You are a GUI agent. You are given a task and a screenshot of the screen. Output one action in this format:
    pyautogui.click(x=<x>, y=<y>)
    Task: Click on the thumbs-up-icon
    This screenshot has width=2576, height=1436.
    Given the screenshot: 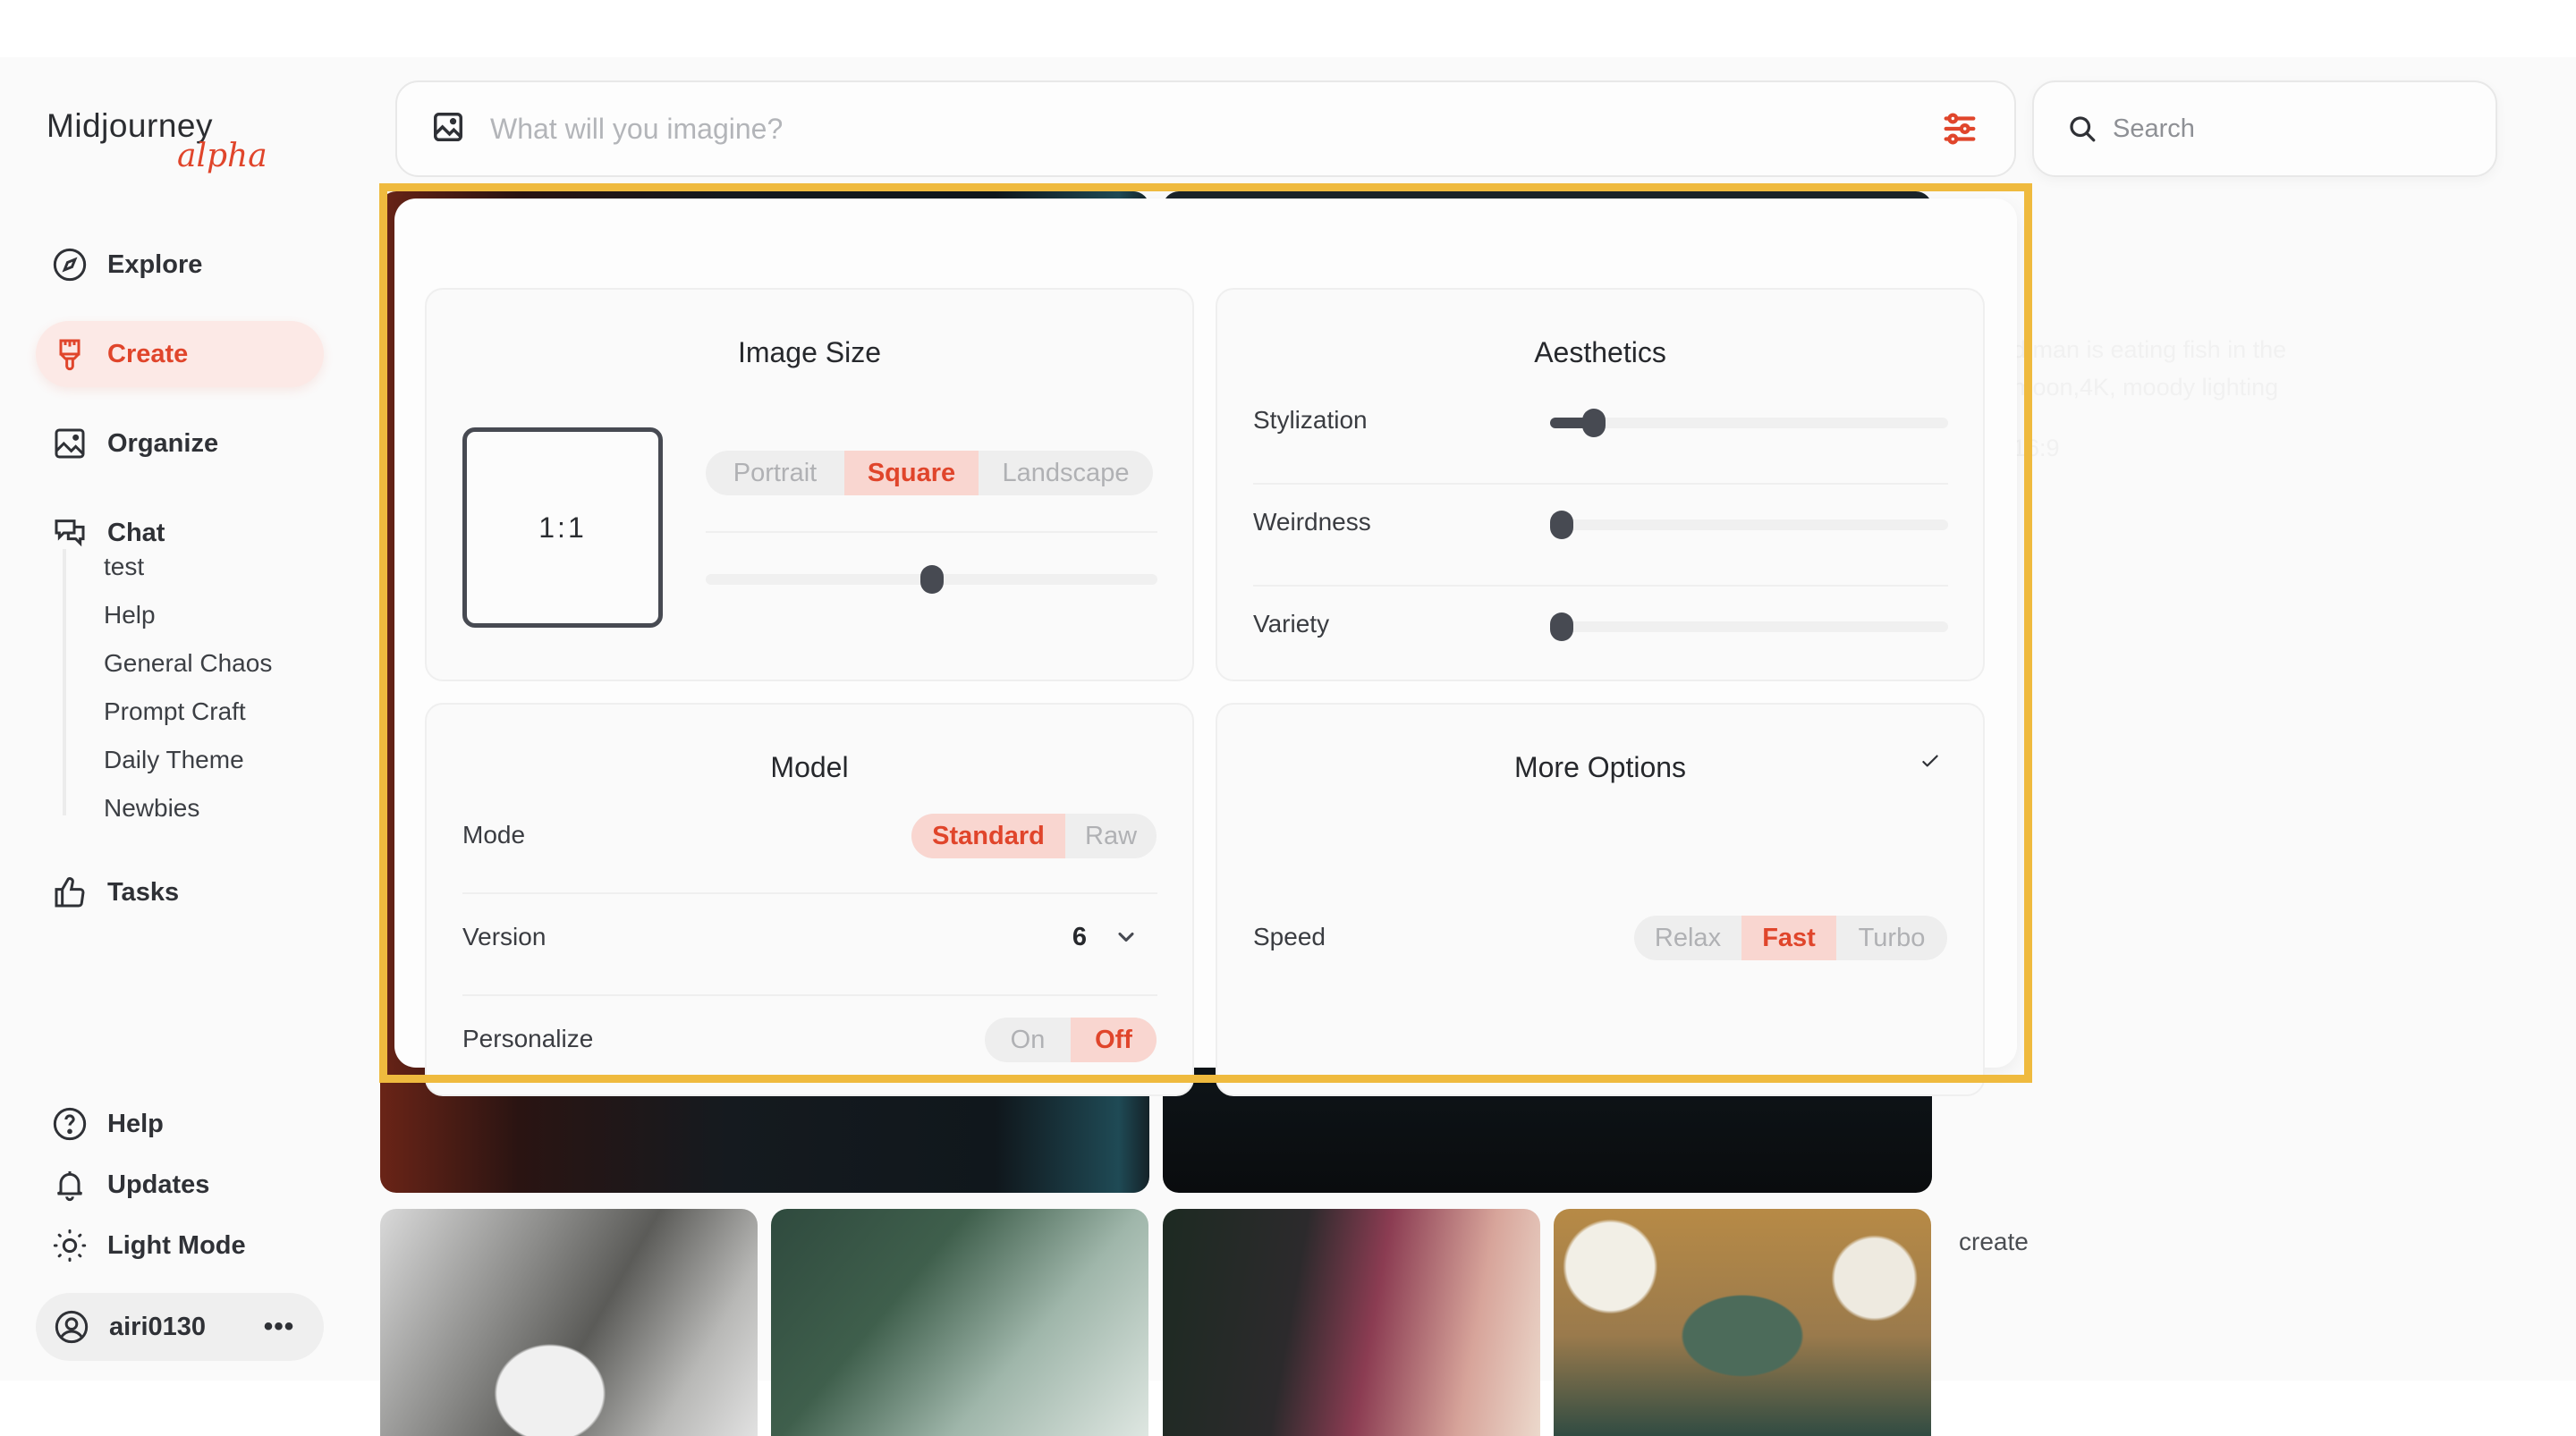 What is the action you would take?
    pyautogui.click(x=69, y=892)
    